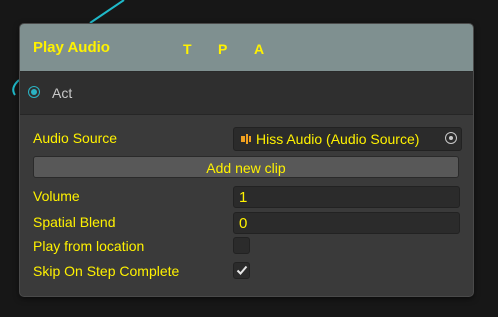 The width and height of the screenshot is (498, 317). Describe the element at coordinates (223, 49) in the screenshot. I see `header-tag-p: P` at that location.